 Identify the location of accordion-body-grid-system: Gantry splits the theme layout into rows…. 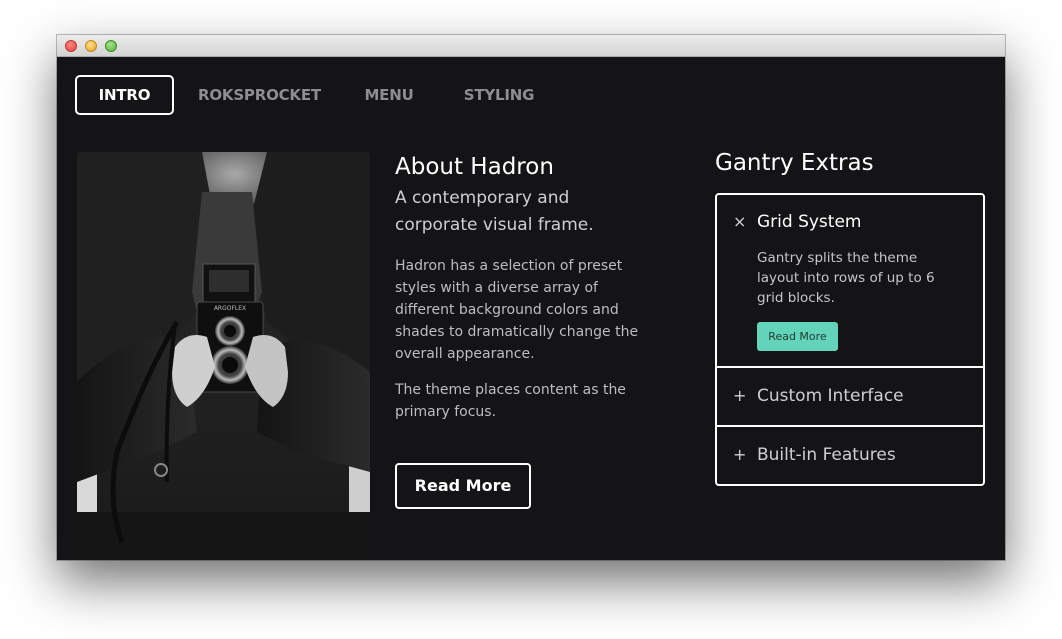
(846, 278).